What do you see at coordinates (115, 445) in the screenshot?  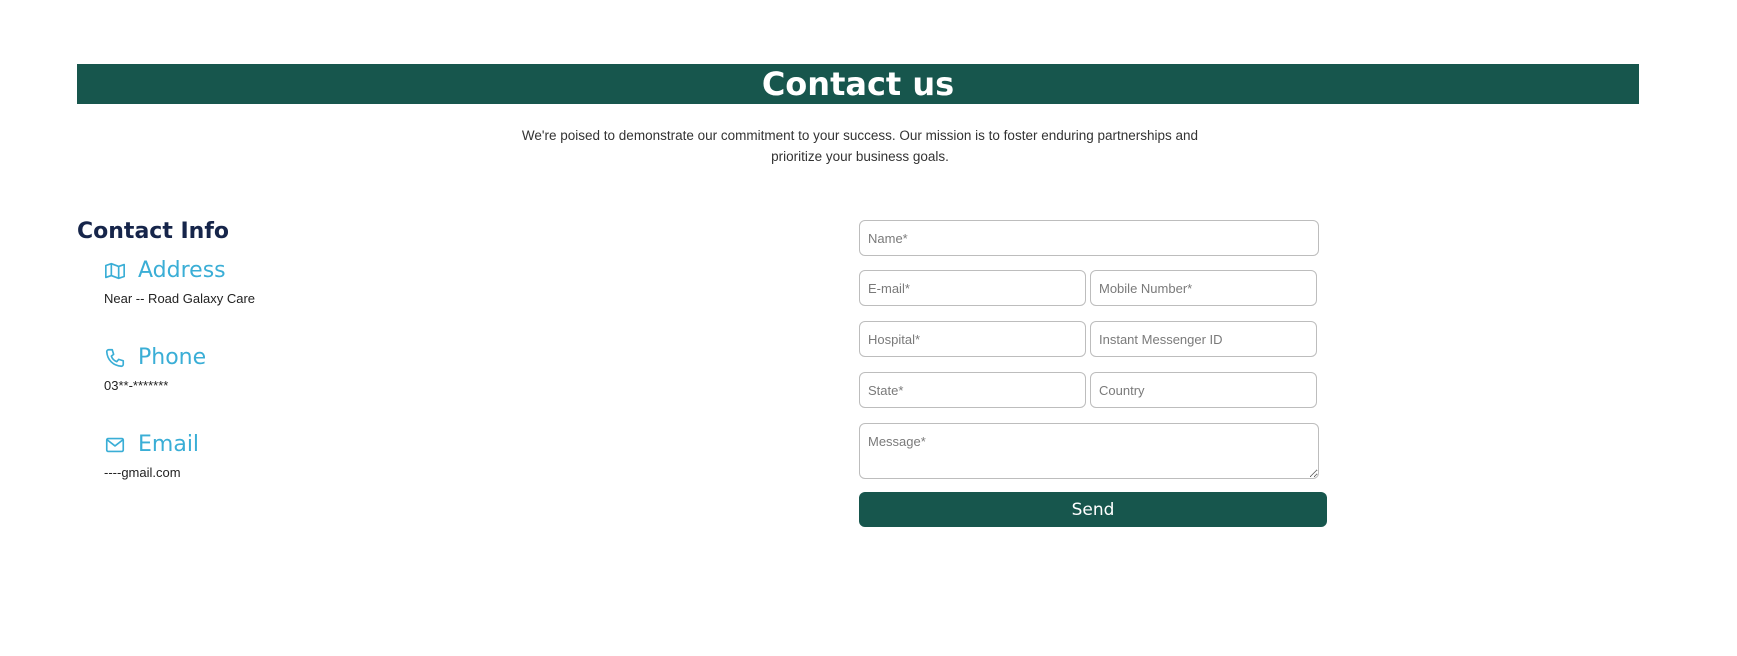 I see `mail-icon` at bounding box center [115, 445].